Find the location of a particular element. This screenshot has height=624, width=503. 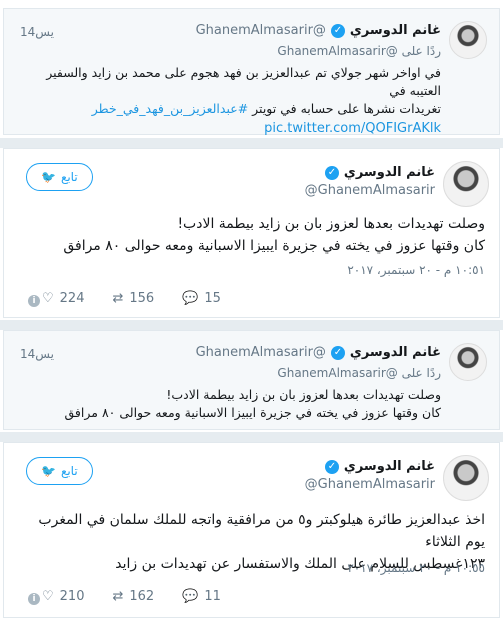

like-count: 224 is located at coordinates (72, 298).